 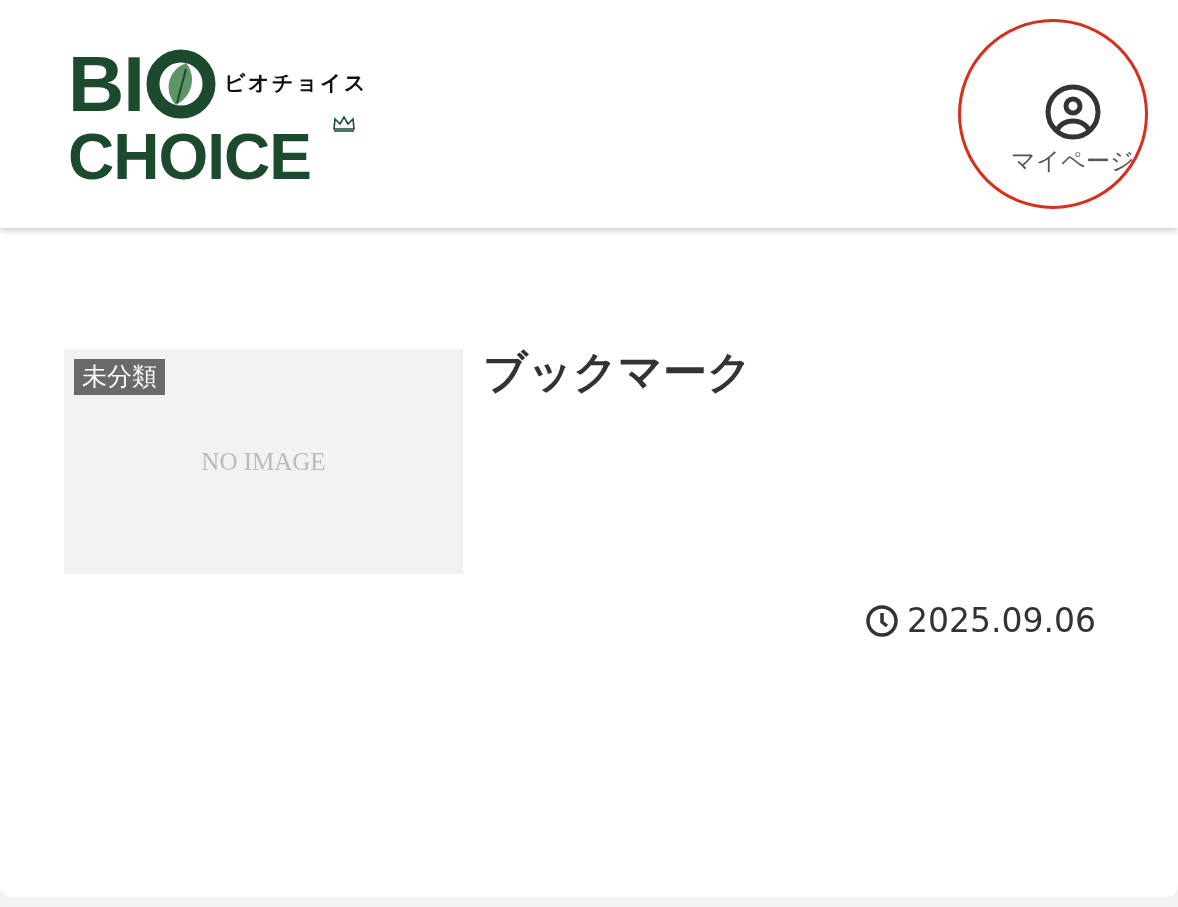 I want to click on logo-text: CHOICE, so click(x=189, y=158).